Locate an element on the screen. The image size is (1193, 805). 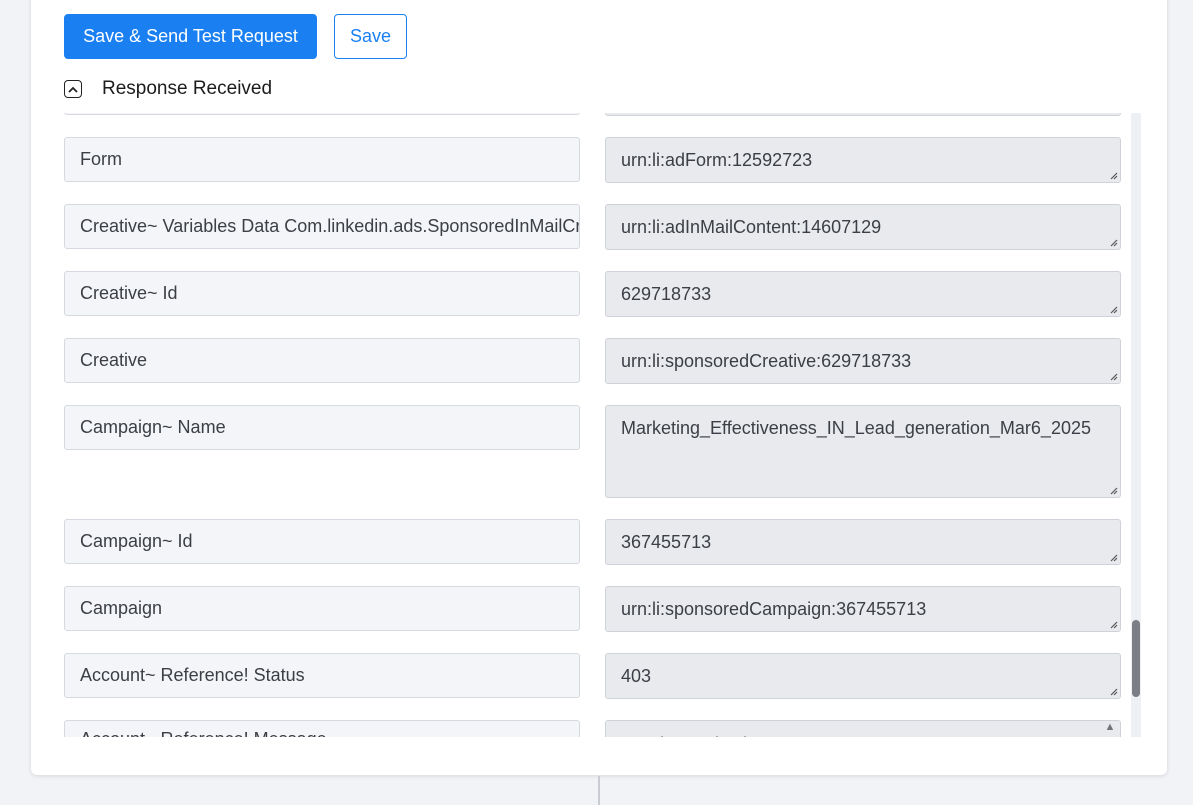
collapse-response-toggle is located at coordinates (73, 89).